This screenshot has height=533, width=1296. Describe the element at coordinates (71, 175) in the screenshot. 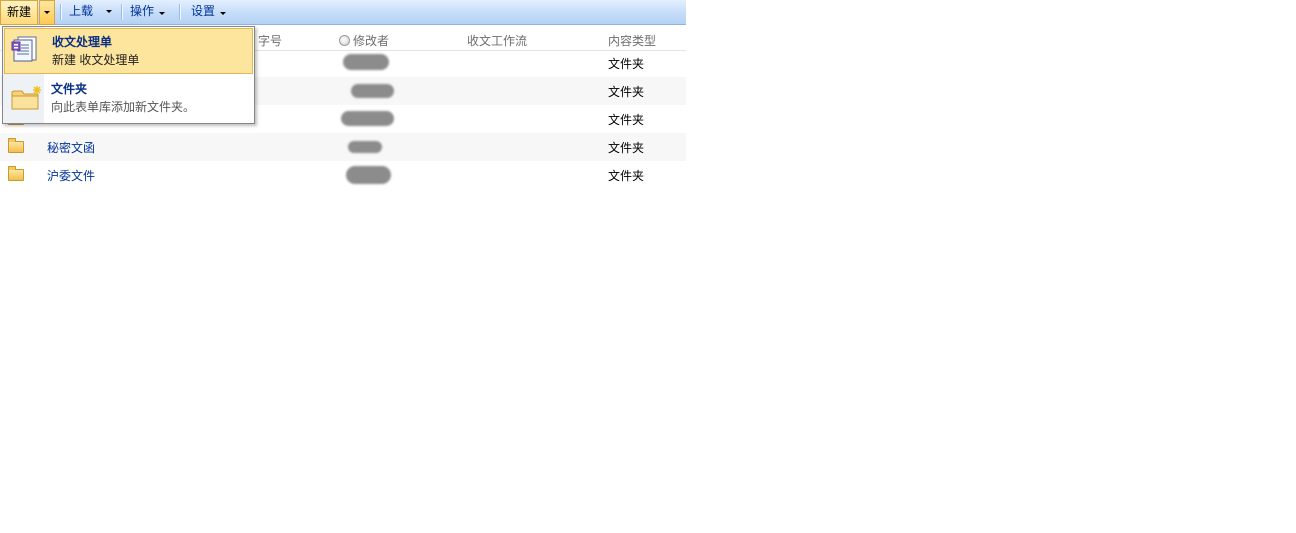

I see `row-name-link: 沪委文件` at that location.